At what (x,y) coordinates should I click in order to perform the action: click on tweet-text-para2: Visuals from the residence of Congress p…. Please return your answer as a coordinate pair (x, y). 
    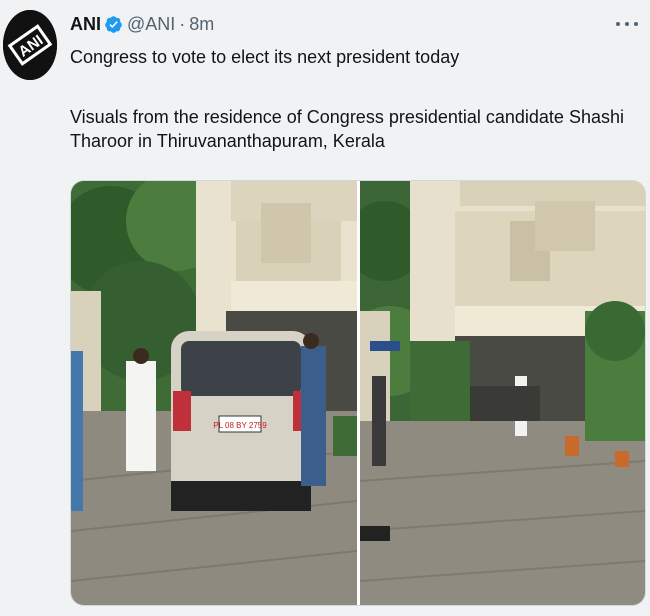
    Looking at the image, I should click on (347, 129).